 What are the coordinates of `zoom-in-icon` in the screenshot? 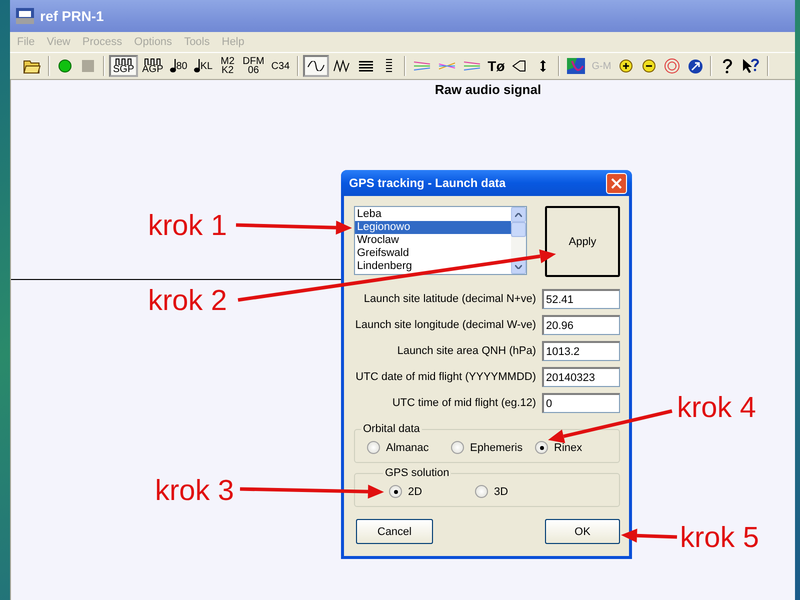 It's located at (626, 66).